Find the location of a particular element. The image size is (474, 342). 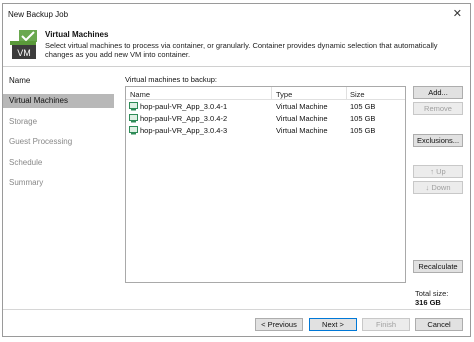

vm-name: hop-paul-VR_App_3.0.4-2 is located at coordinates (184, 118).